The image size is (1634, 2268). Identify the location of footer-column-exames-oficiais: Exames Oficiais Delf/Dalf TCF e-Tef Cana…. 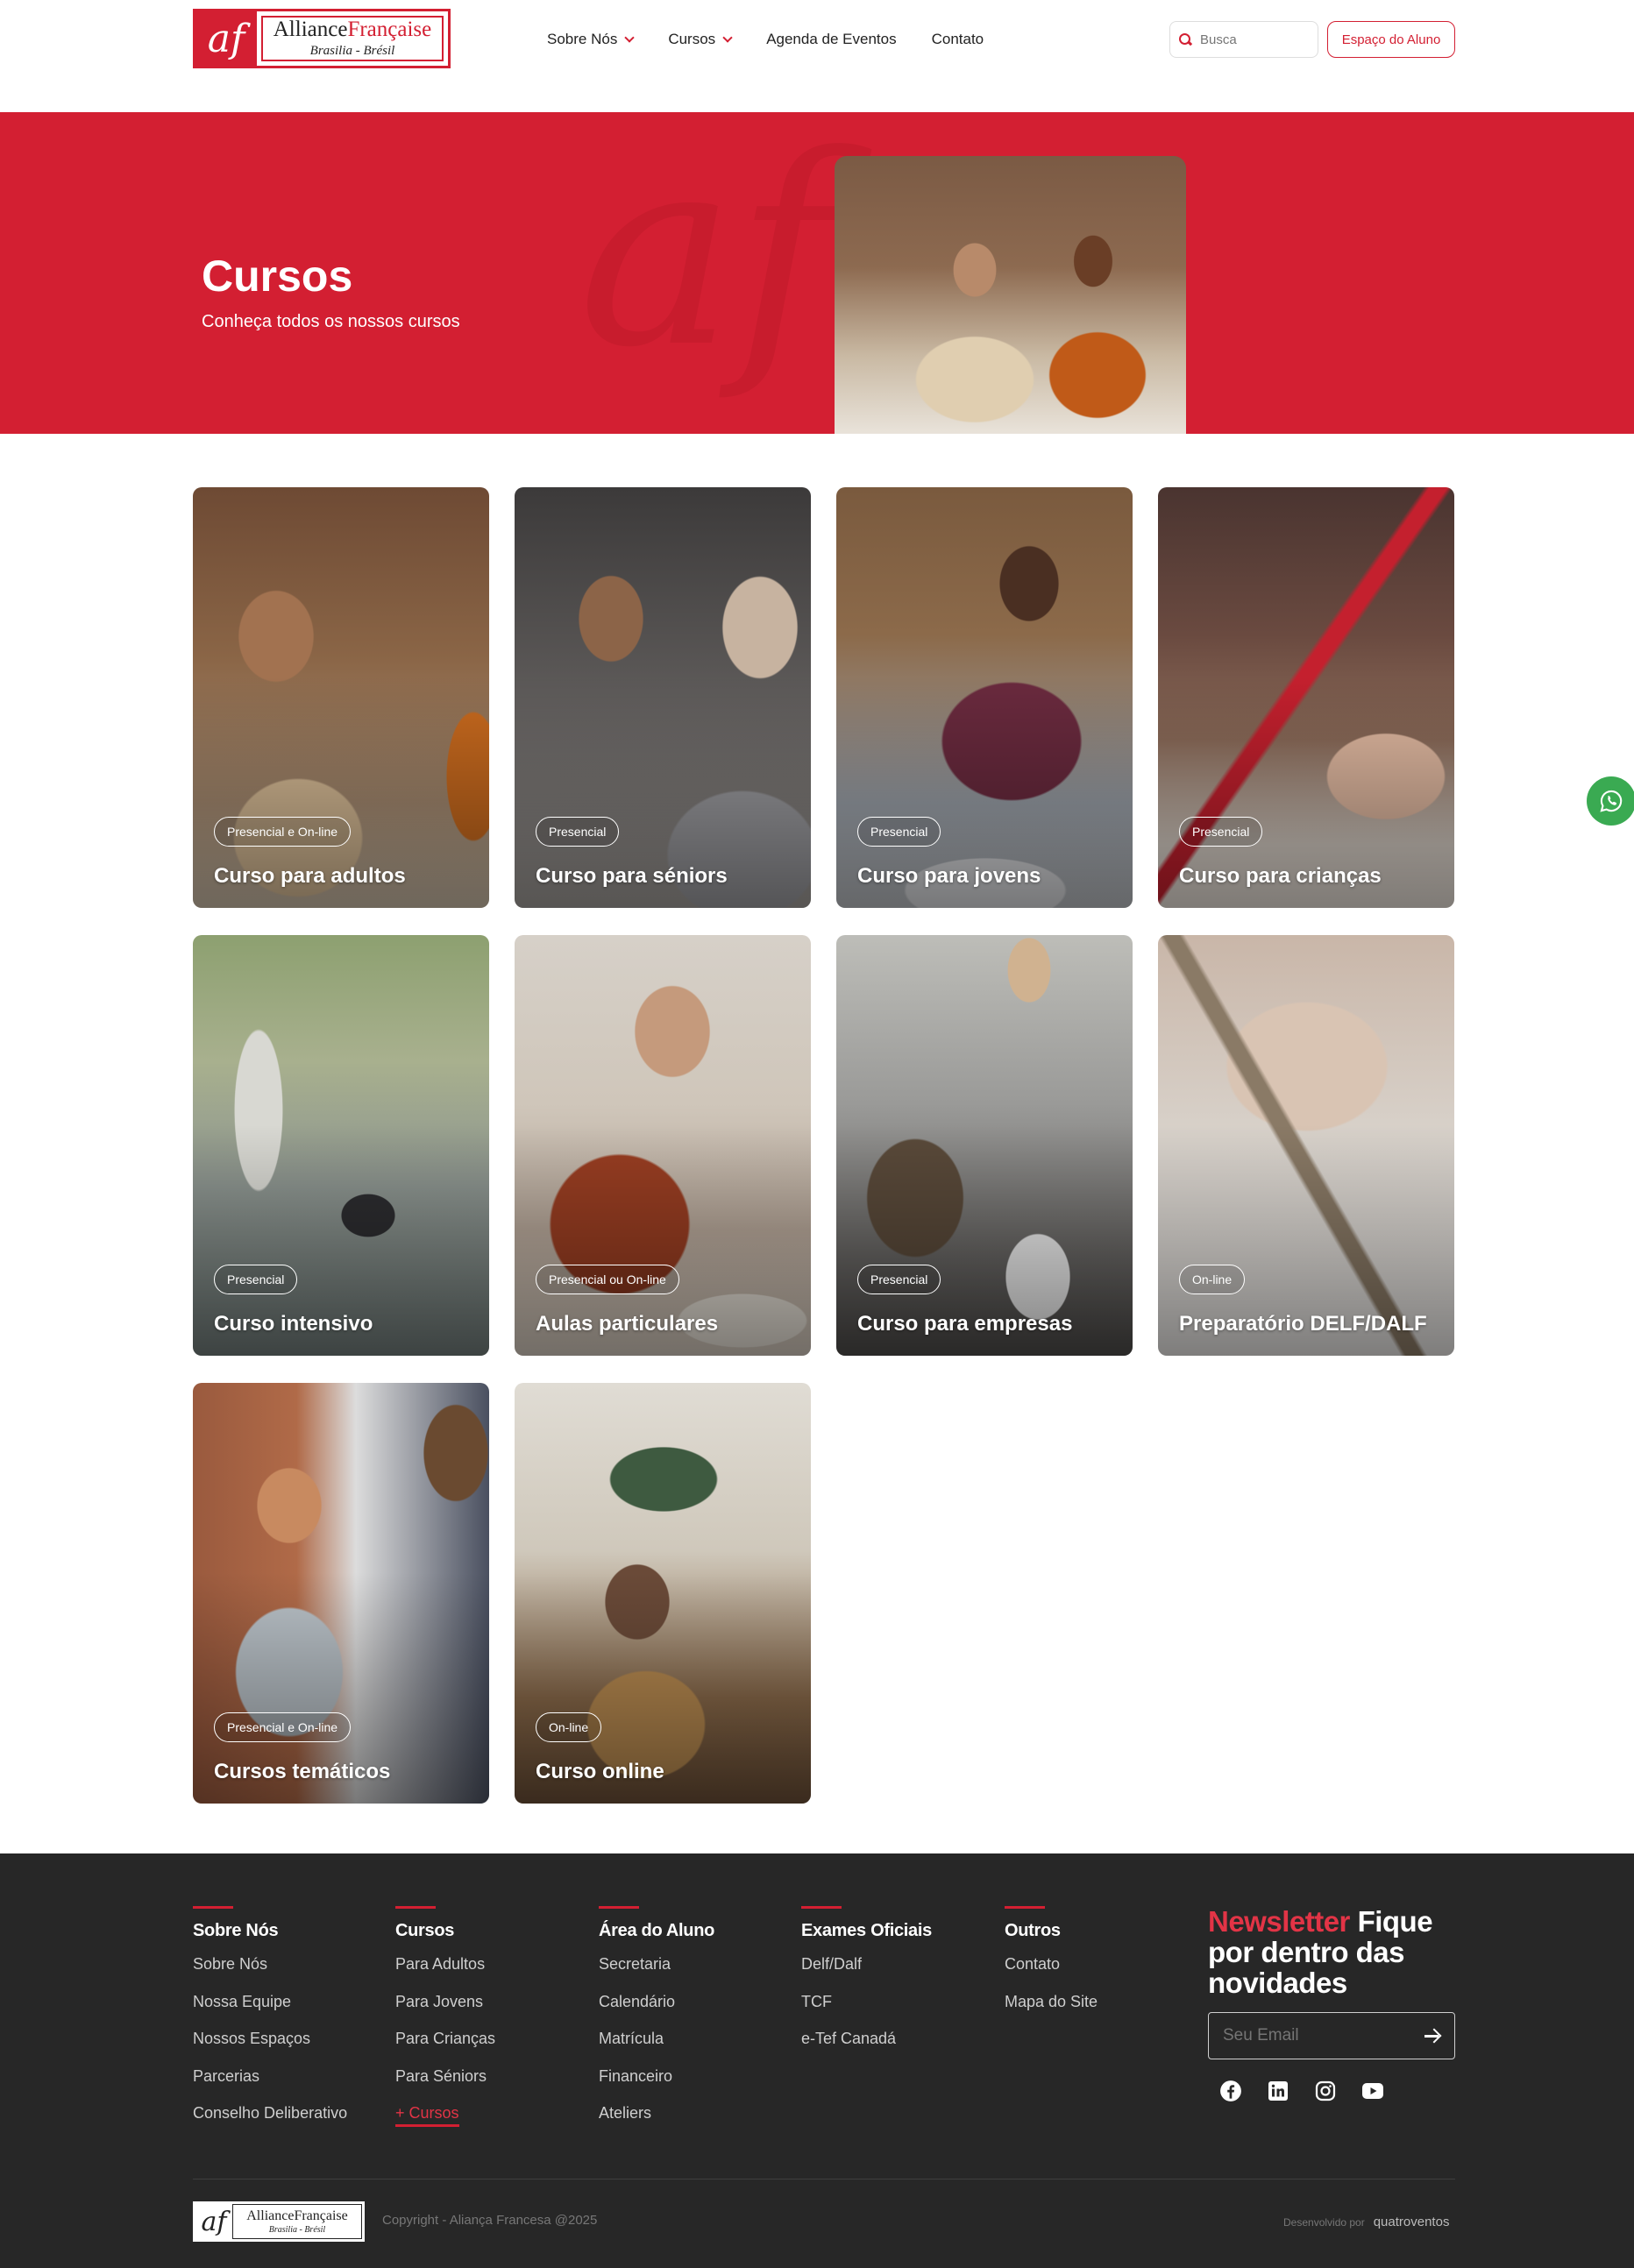
(867, 1986).